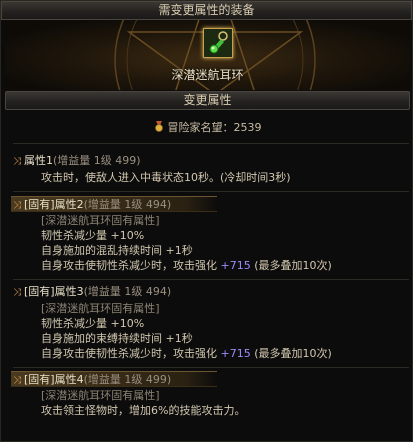  I want to click on attribute-2-line-2: 自身施加的混乱持续时间 +1秒, so click(117, 250).